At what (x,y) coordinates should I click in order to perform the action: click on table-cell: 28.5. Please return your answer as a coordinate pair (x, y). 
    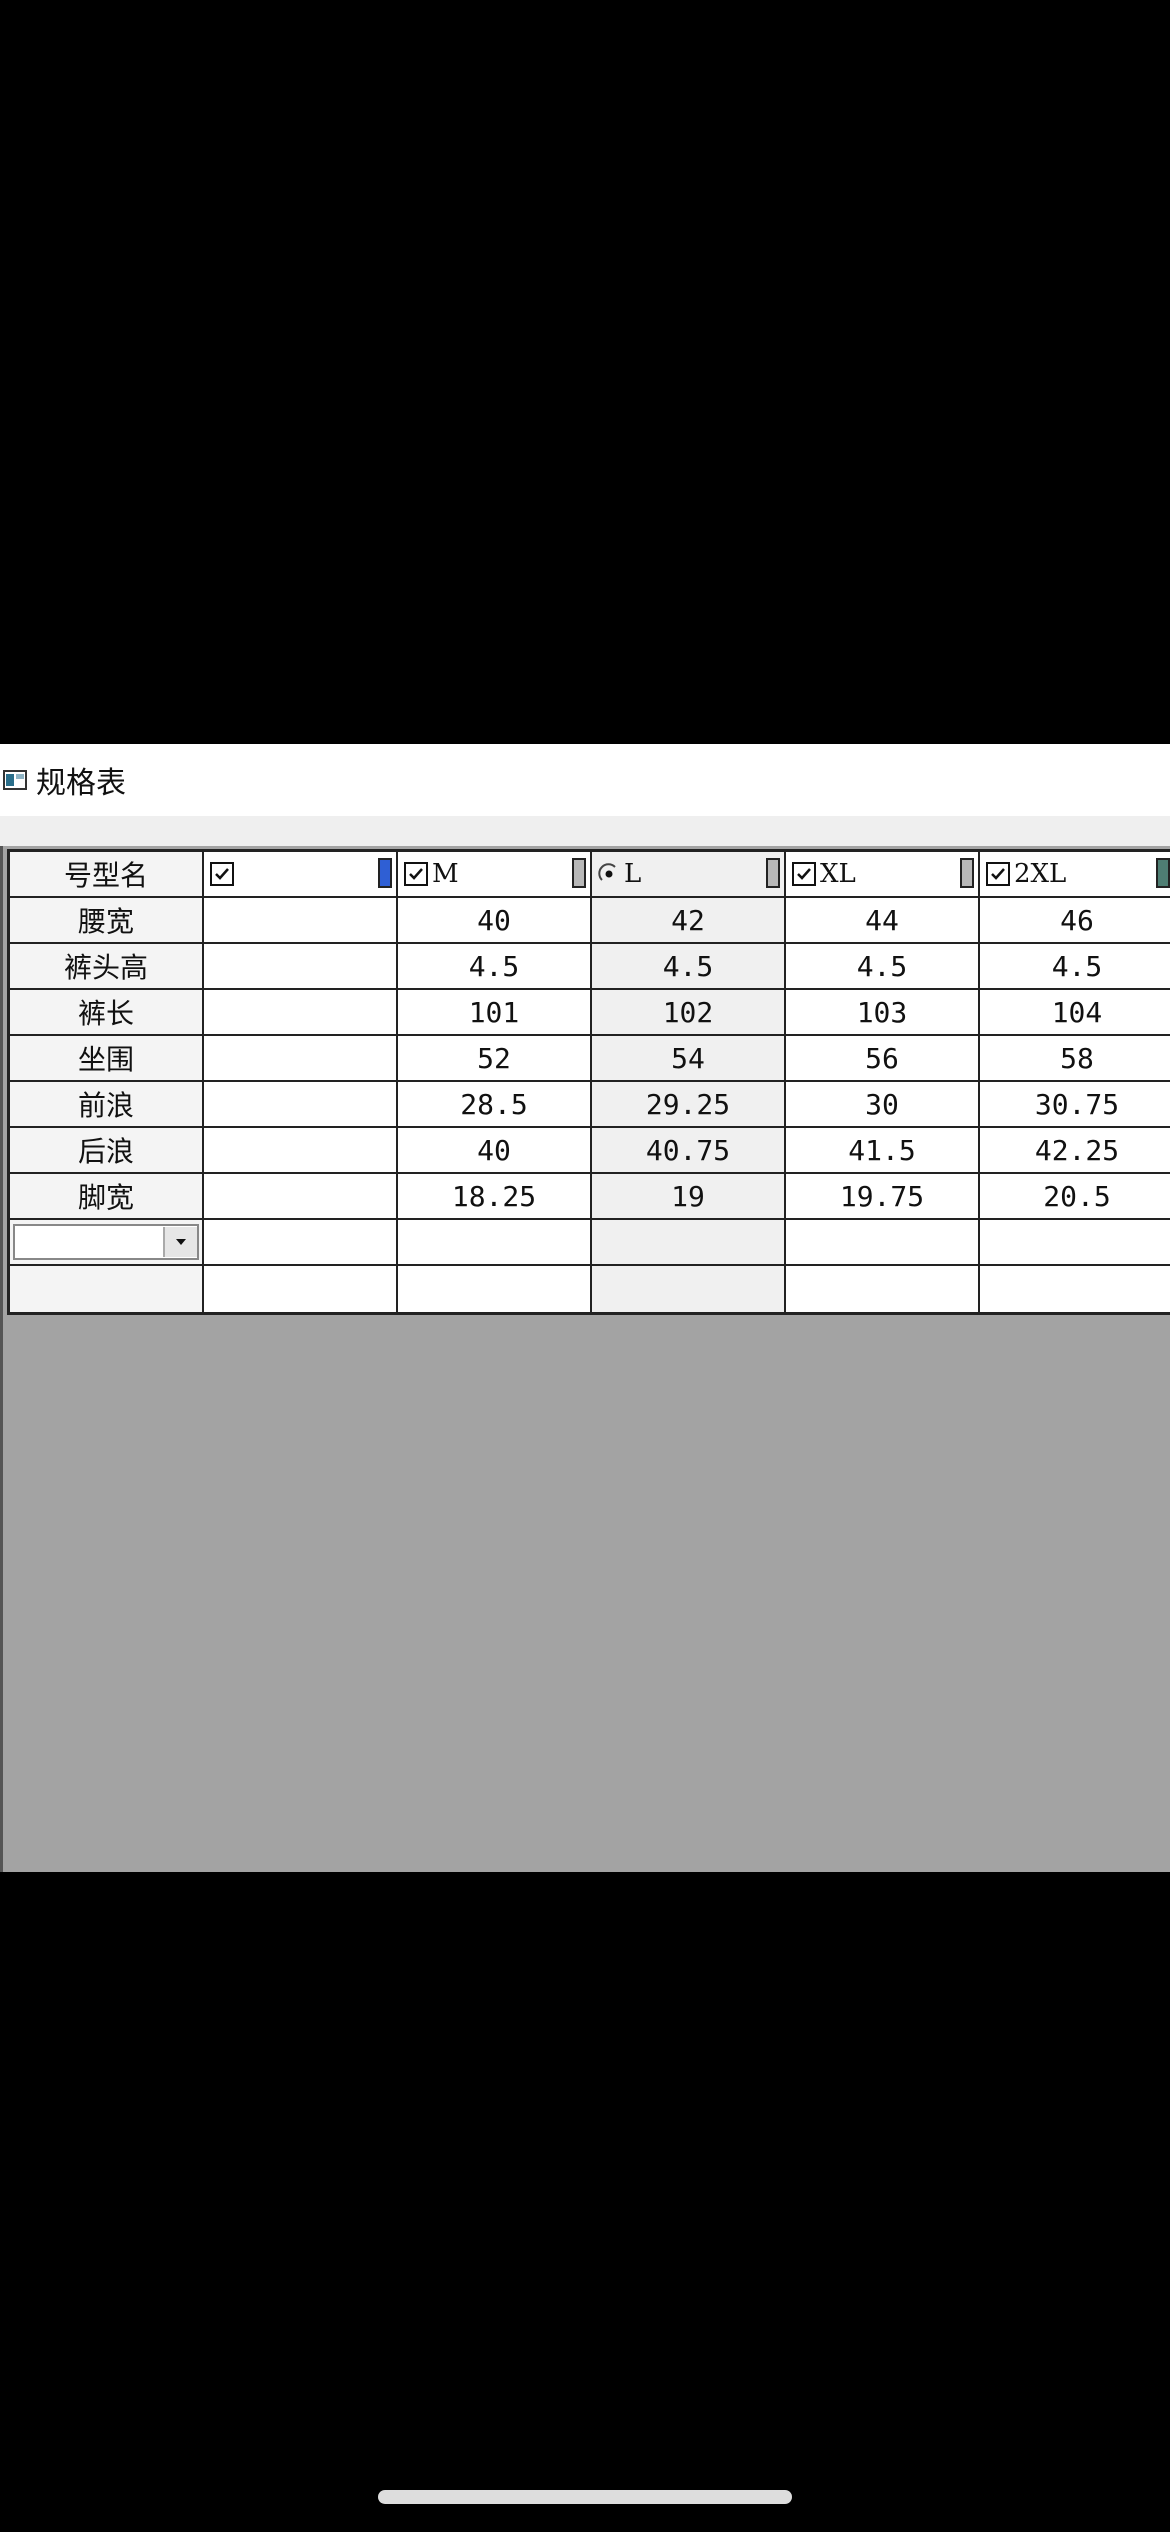
    Looking at the image, I should click on (495, 1105).